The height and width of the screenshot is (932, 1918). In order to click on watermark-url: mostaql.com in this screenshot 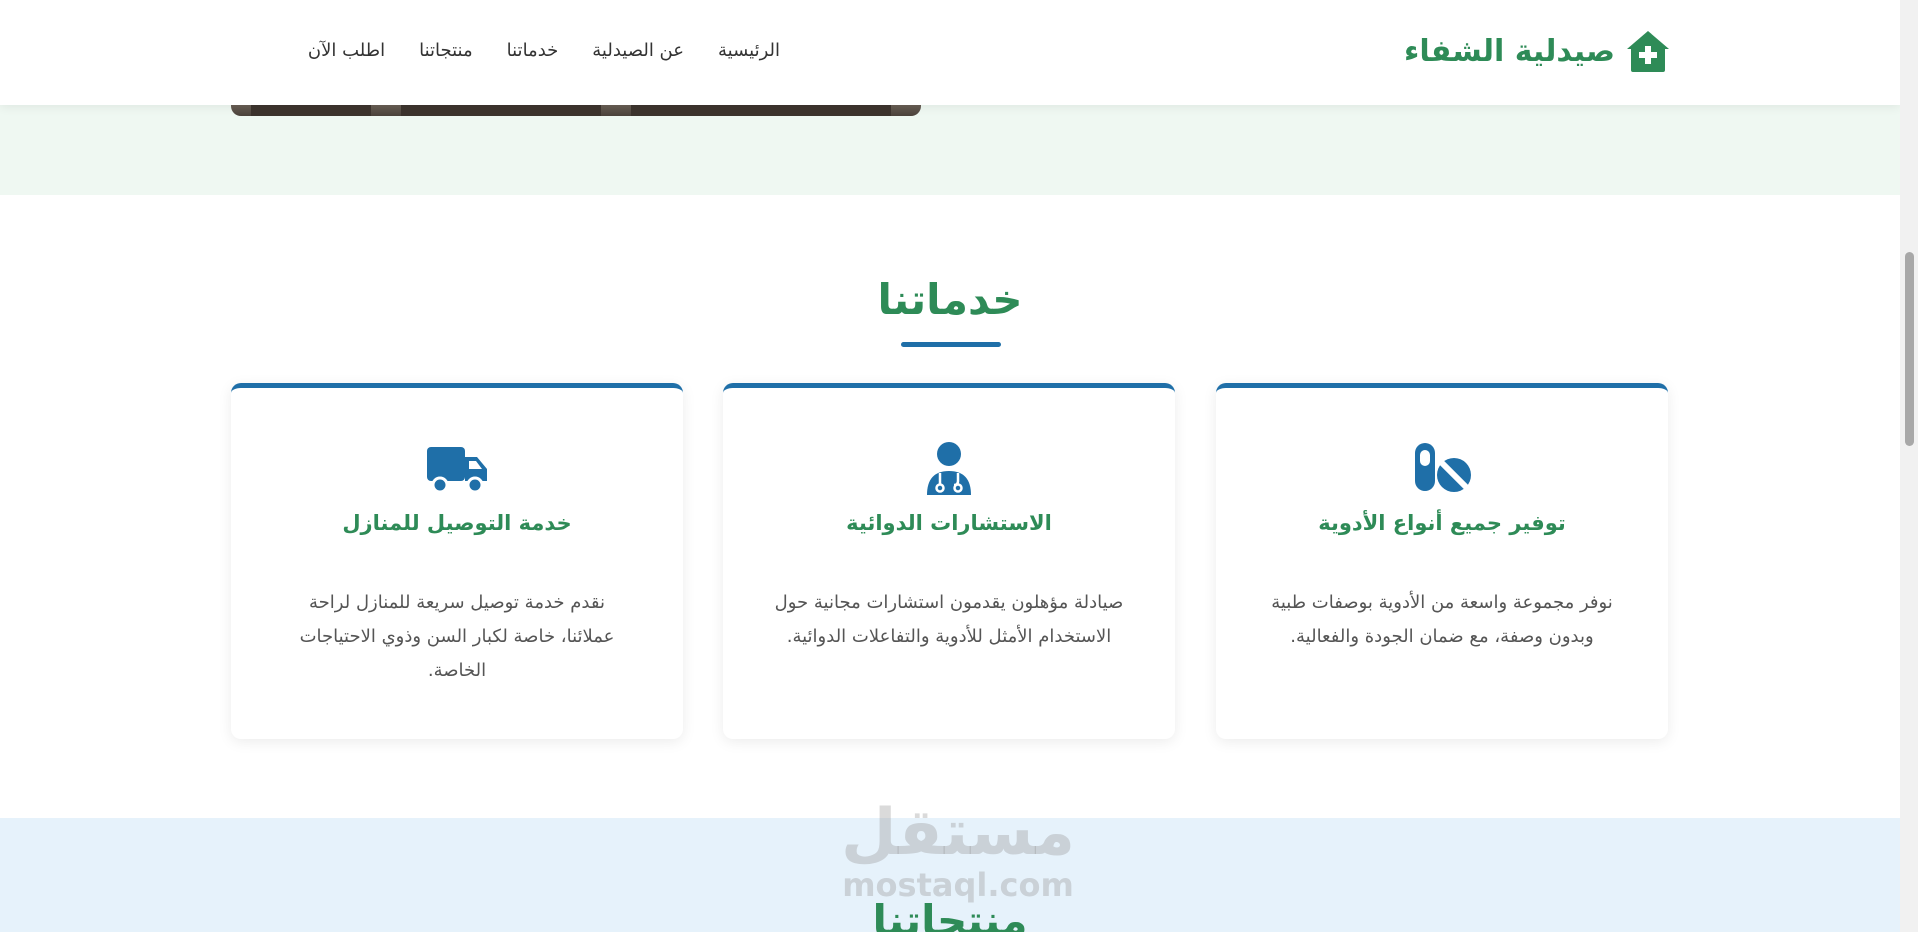, I will do `click(958, 885)`.